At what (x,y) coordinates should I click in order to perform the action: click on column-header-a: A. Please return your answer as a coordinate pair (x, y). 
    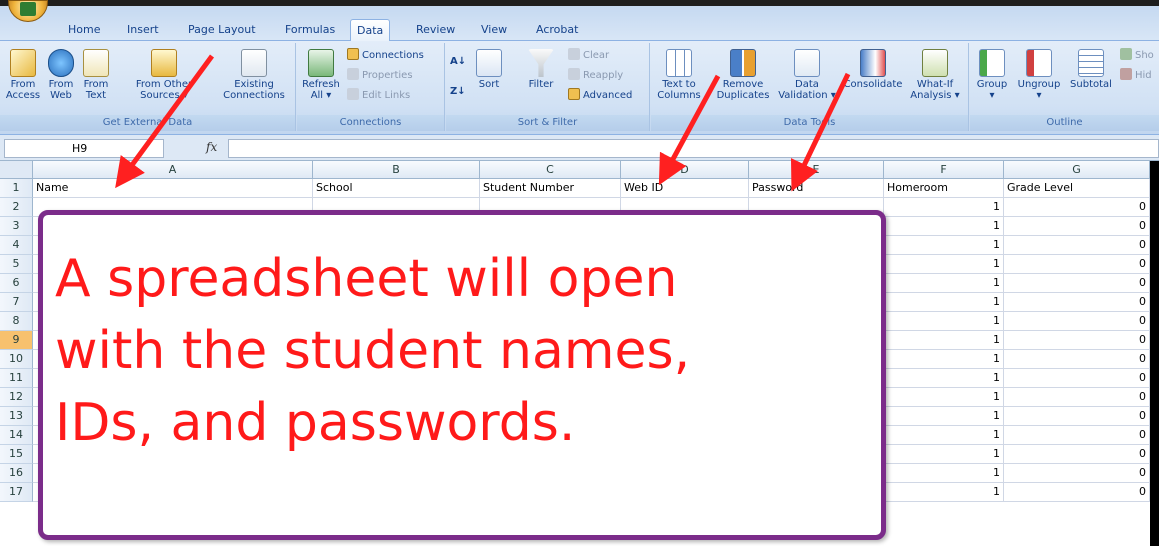
    Looking at the image, I should click on (173, 170).